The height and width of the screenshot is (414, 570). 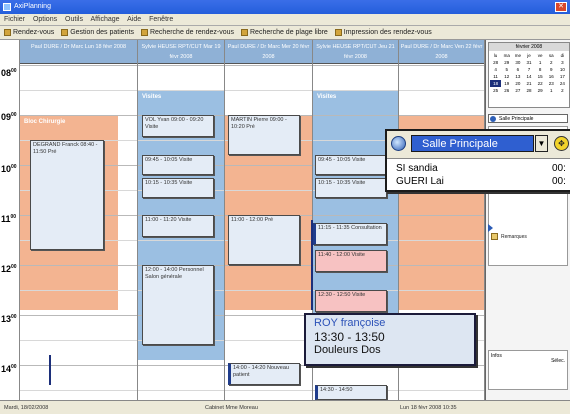 What do you see at coordinates (506, 69) in the screenshot?
I see `mini-calendar-day: 5` at bounding box center [506, 69].